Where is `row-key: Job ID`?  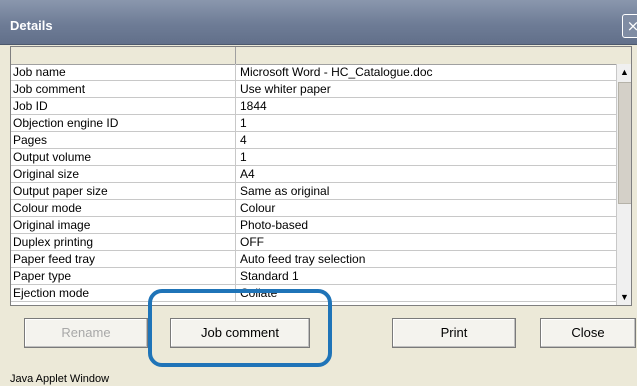 row-key: Job ID is located at coordinates (30, 106).